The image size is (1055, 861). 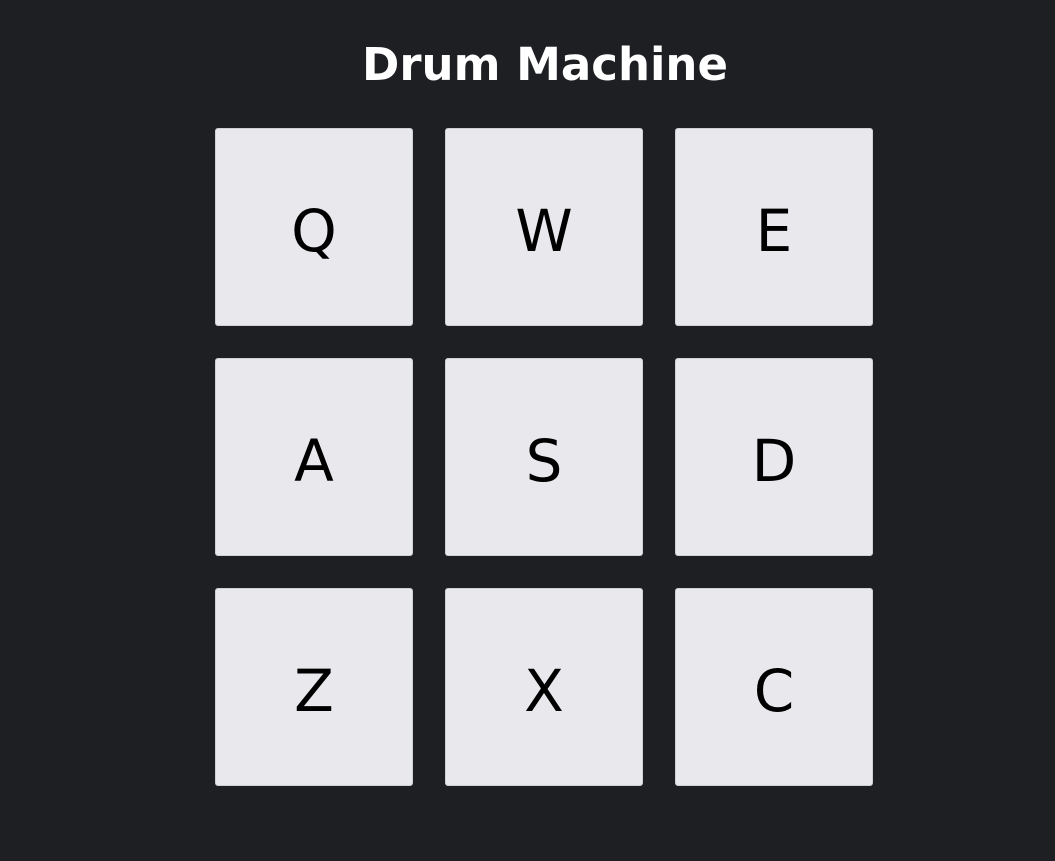 What do you see at coordinates (544, 227) in the screenshot?
I see `drum-pad-w: W` at bounding box center [544, 227].